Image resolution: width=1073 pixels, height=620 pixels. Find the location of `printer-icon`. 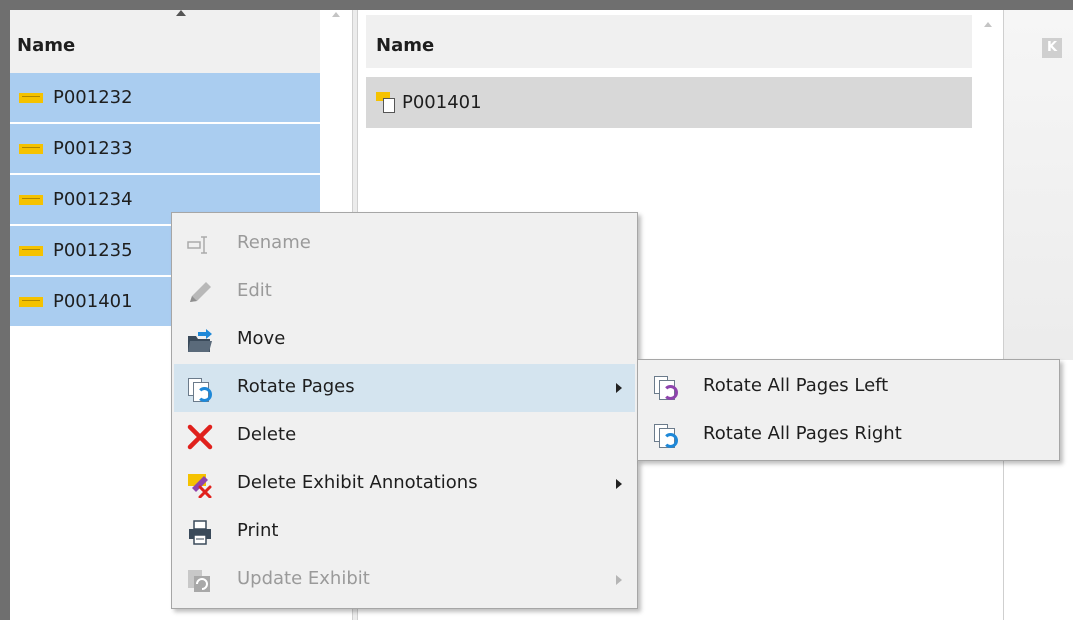

printer-icon is located at coordinates (200, 533).